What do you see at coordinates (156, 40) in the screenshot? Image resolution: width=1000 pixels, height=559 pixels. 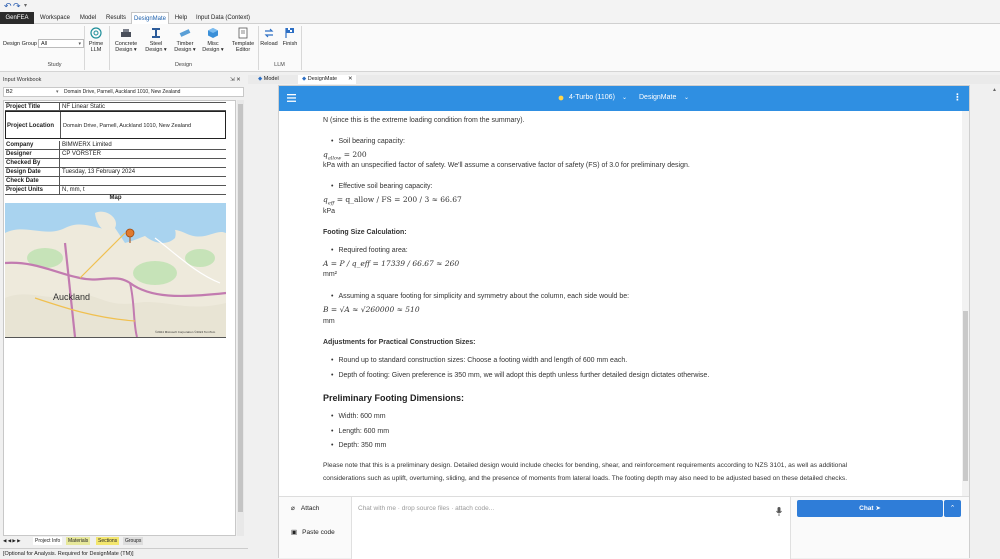 I see `steel-design-button: Steel Design ▾` at bounding box center [156, 40].